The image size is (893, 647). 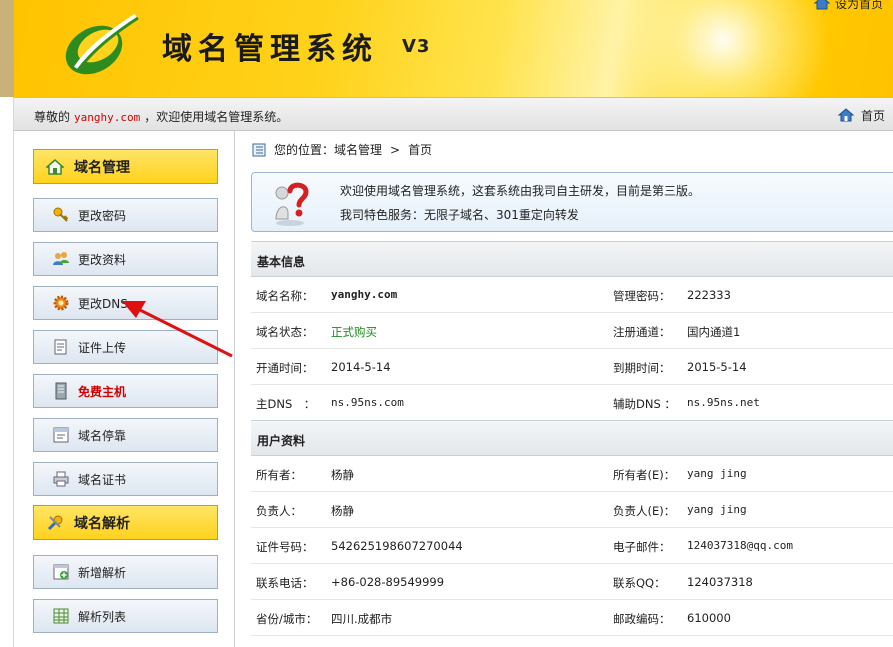 What do you see at coordinates (102, 435) in the screenshot?
I see `sidebar-item-label: 域名停靠` at bounding box center [102, 435].